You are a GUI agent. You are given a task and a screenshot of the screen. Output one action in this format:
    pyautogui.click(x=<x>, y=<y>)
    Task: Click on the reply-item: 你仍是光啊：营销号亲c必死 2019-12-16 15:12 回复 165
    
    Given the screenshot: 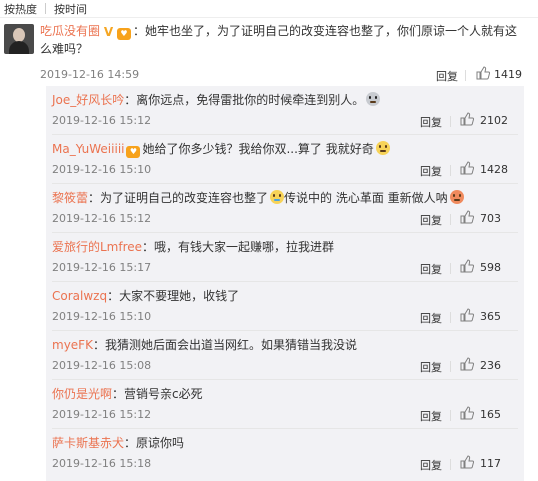 What is the action you would take?
    pyautogui.click(x=285, y=404)
    